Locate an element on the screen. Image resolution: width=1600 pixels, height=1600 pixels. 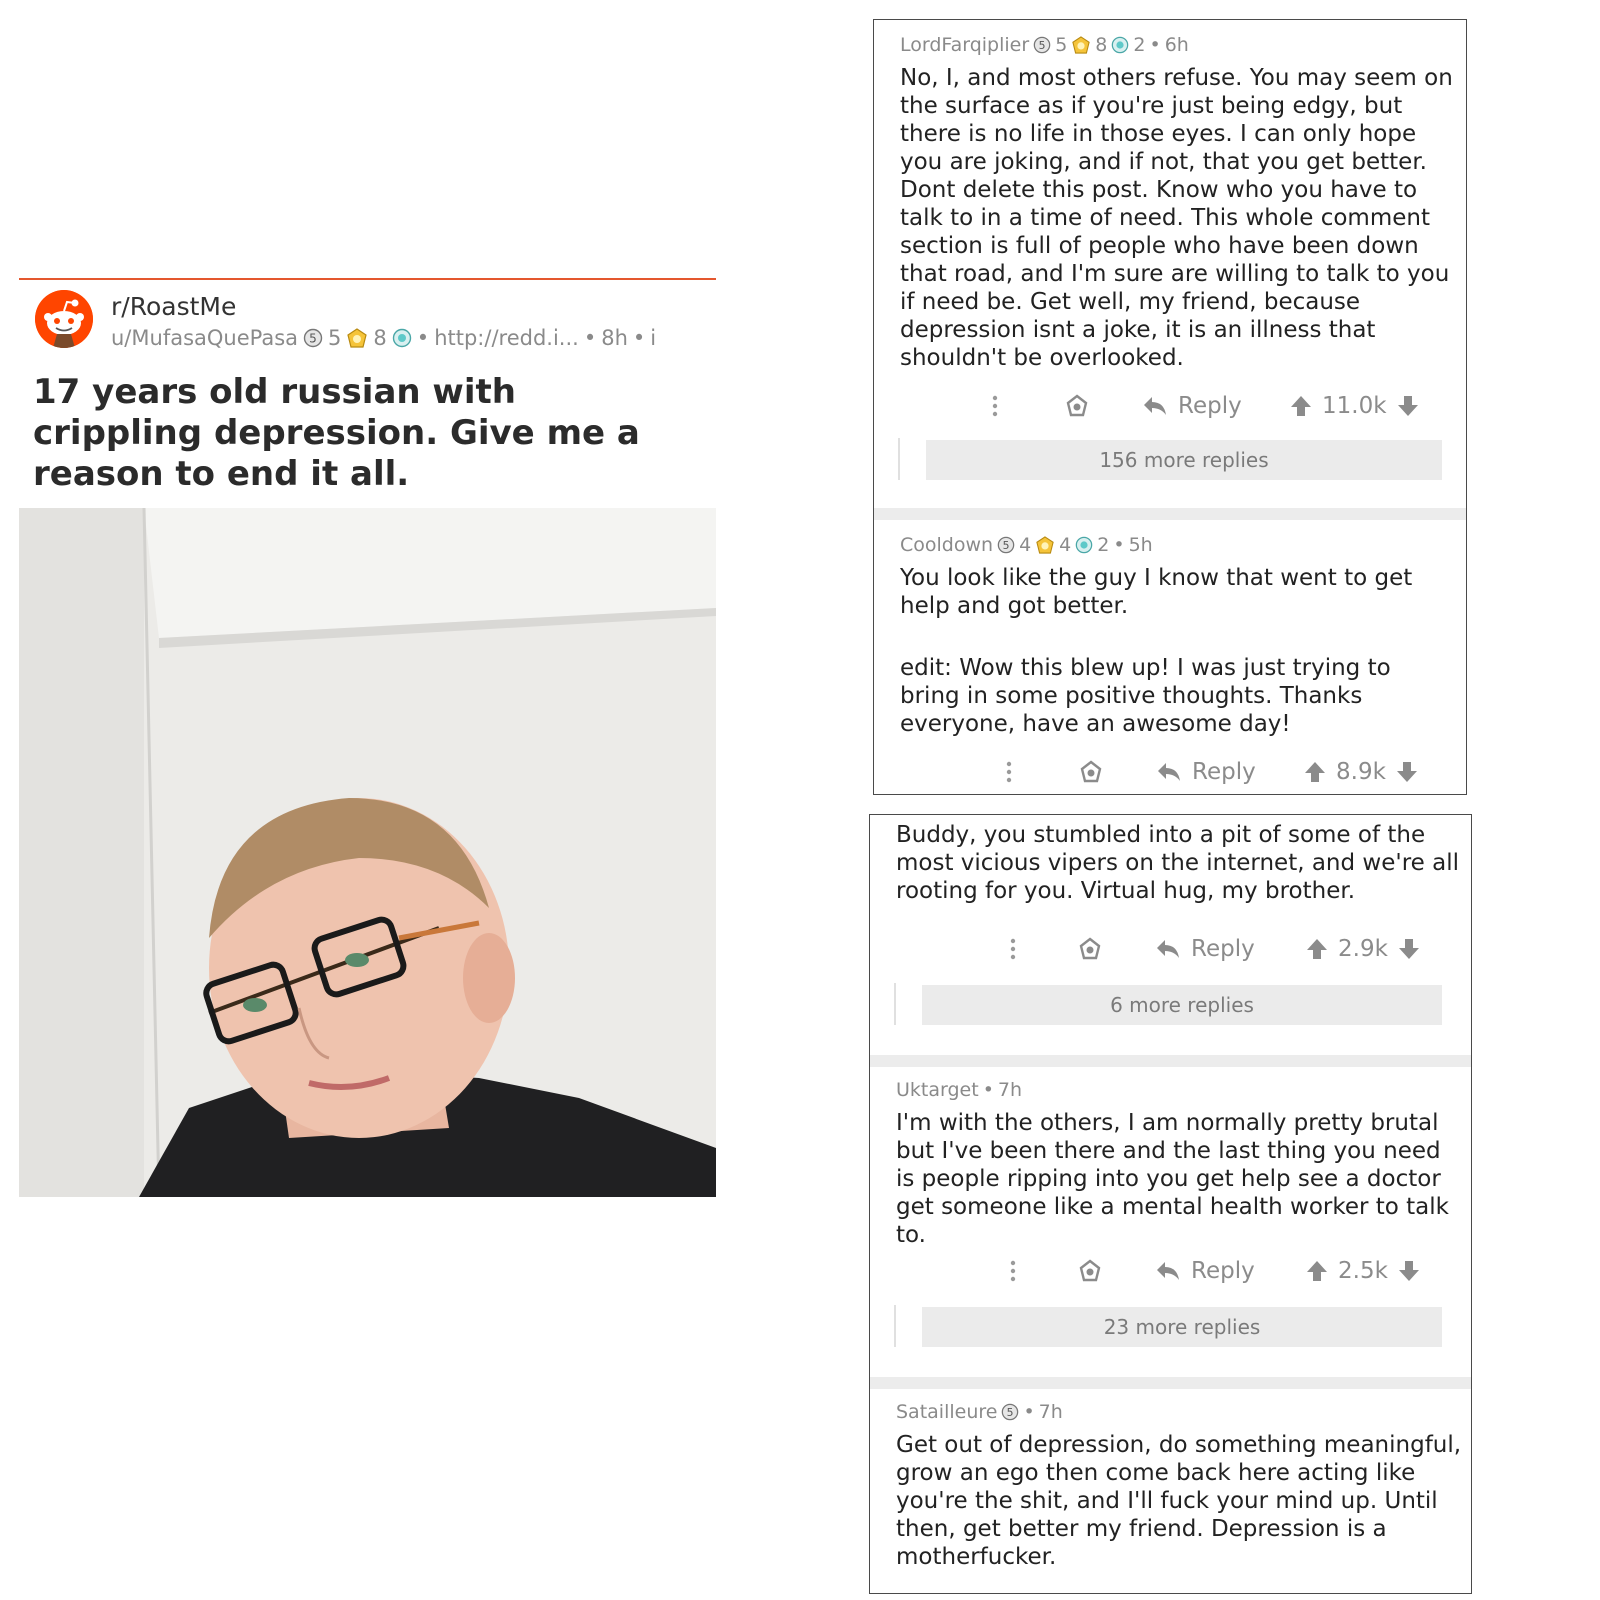
comment-age: 5h is located at coordinates (1140, 545).